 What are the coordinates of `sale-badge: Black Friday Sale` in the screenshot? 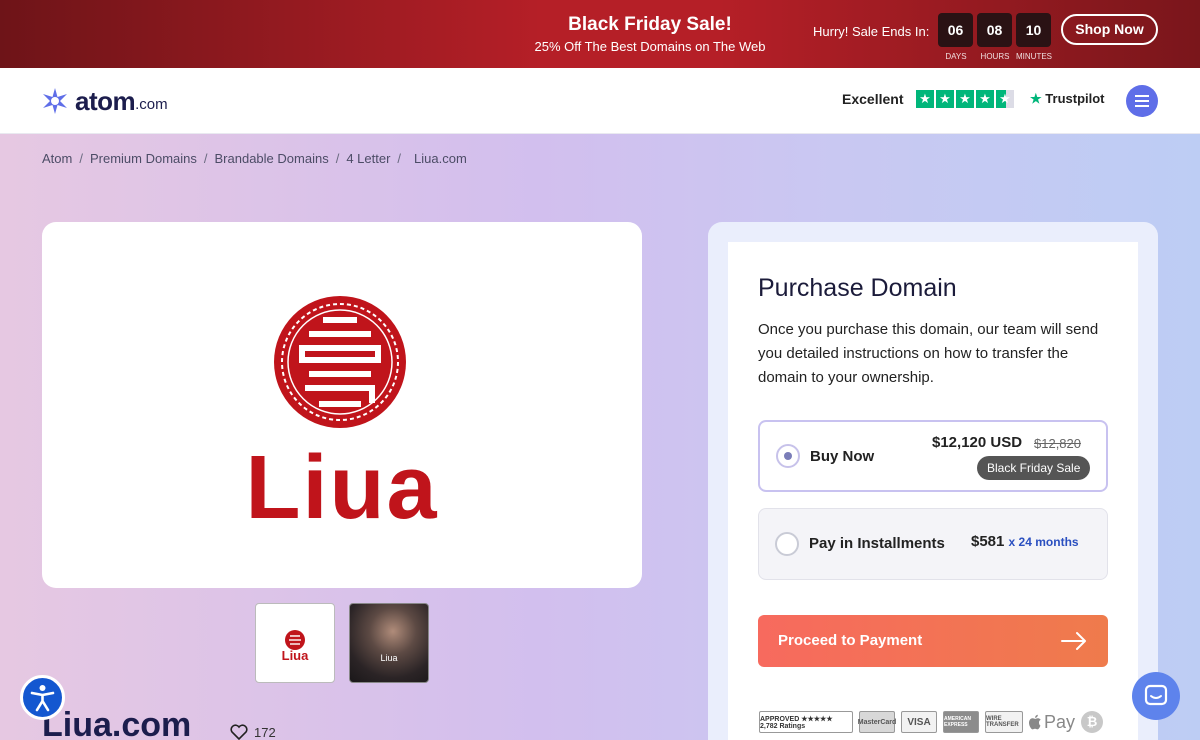 It's located at (1034, 468).